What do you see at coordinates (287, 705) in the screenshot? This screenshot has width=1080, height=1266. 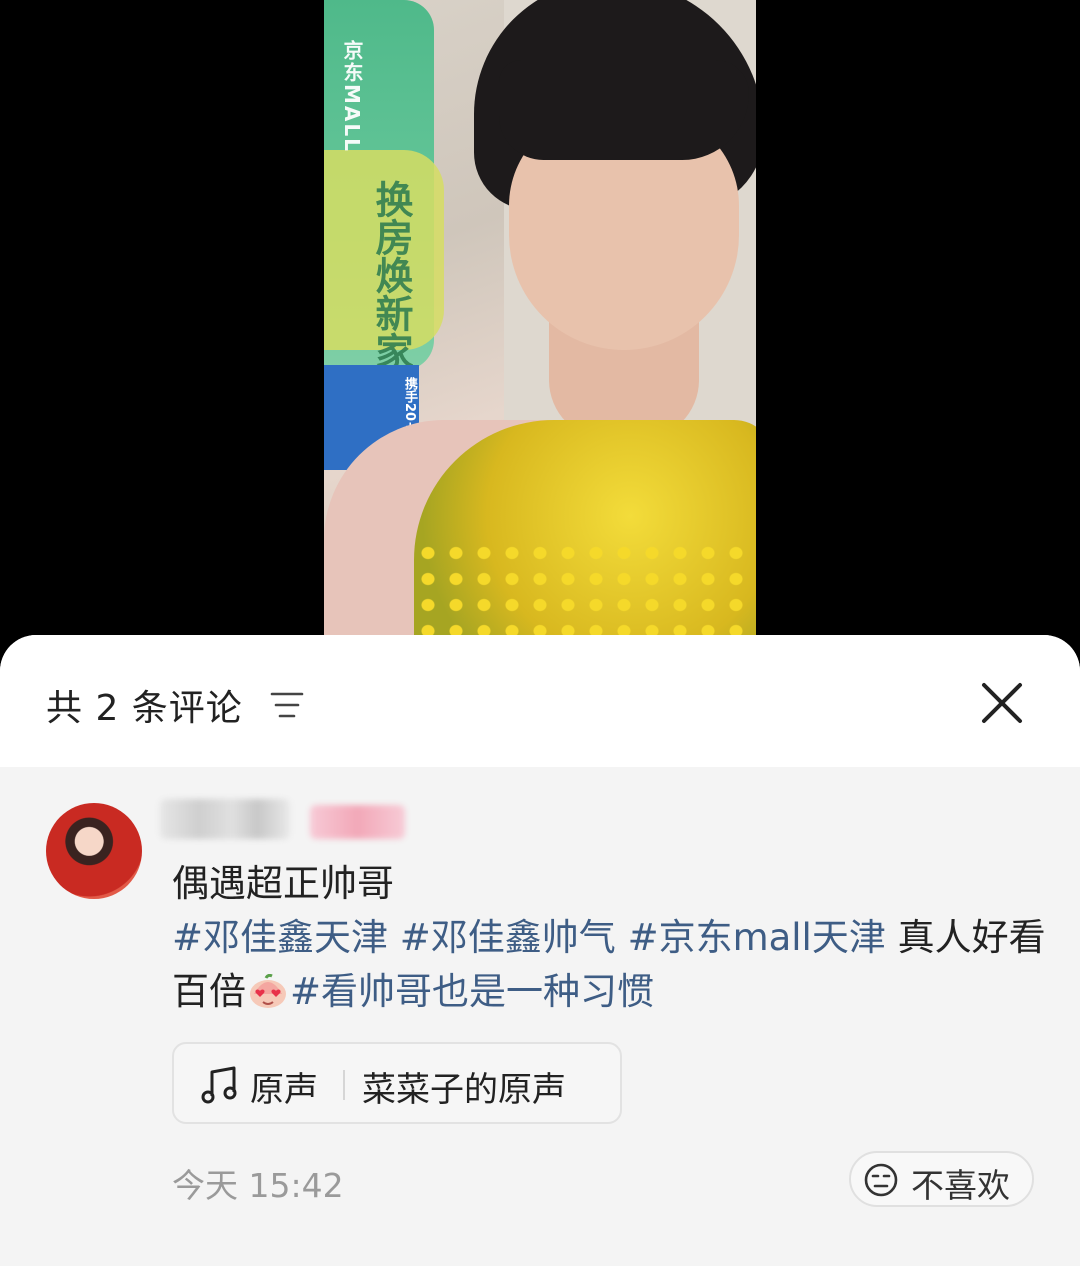 I see `filter-icon` at bounding box center [287, 705].